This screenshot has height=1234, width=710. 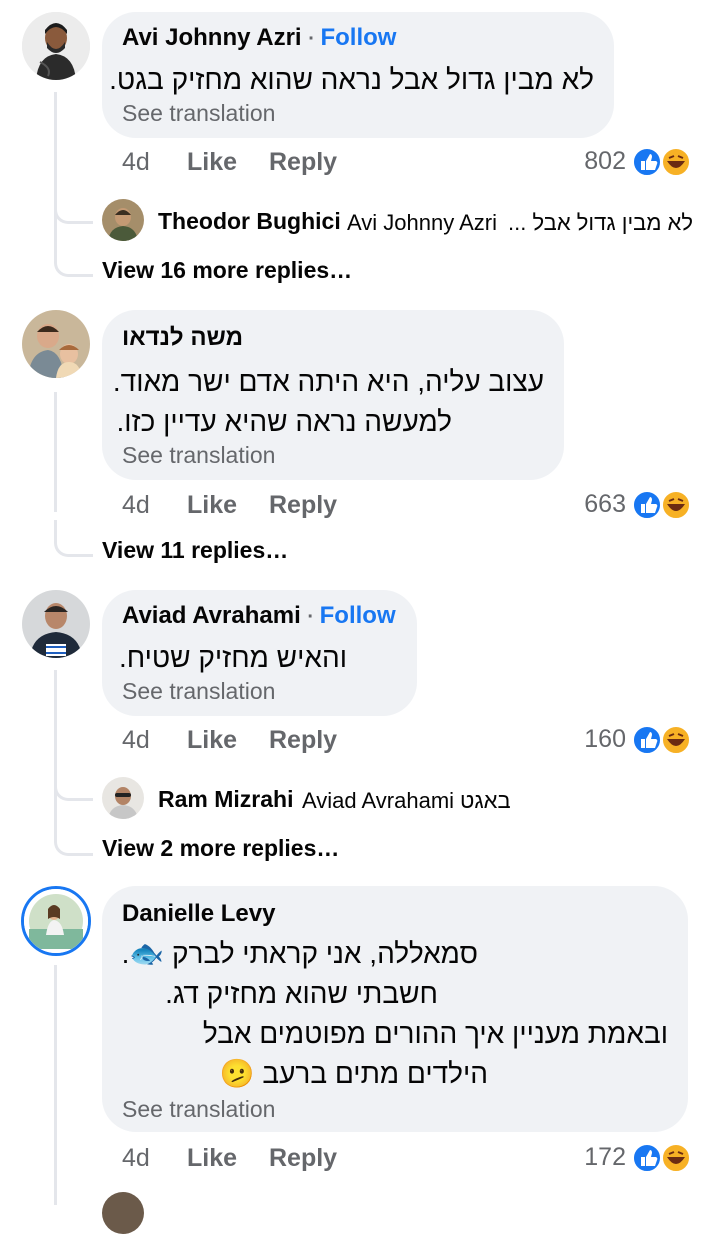 What do you see at coordinates (259, 616) in the screenshot?
I see `comment-author: Aviad Avrahami · Follow` at bounding box center [259, 616].